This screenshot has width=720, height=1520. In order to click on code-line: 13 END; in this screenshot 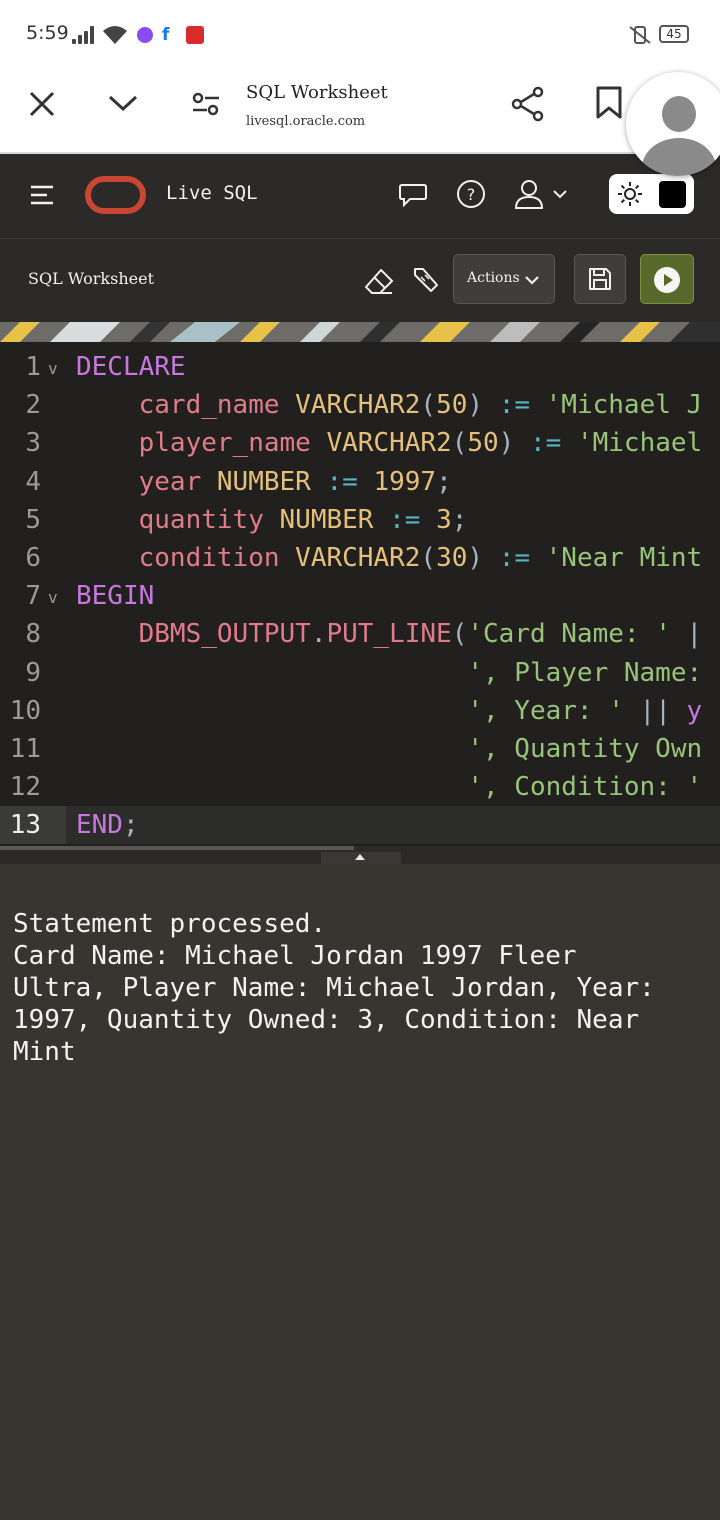, I will do `click(360, 825)`.